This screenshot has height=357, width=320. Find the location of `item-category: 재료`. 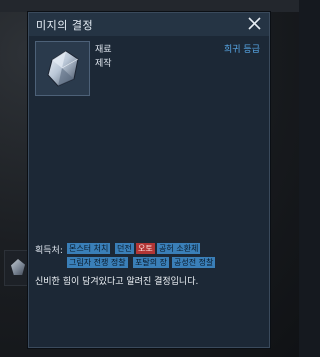

item-category: 재료 is located at coordinates (103, 50).